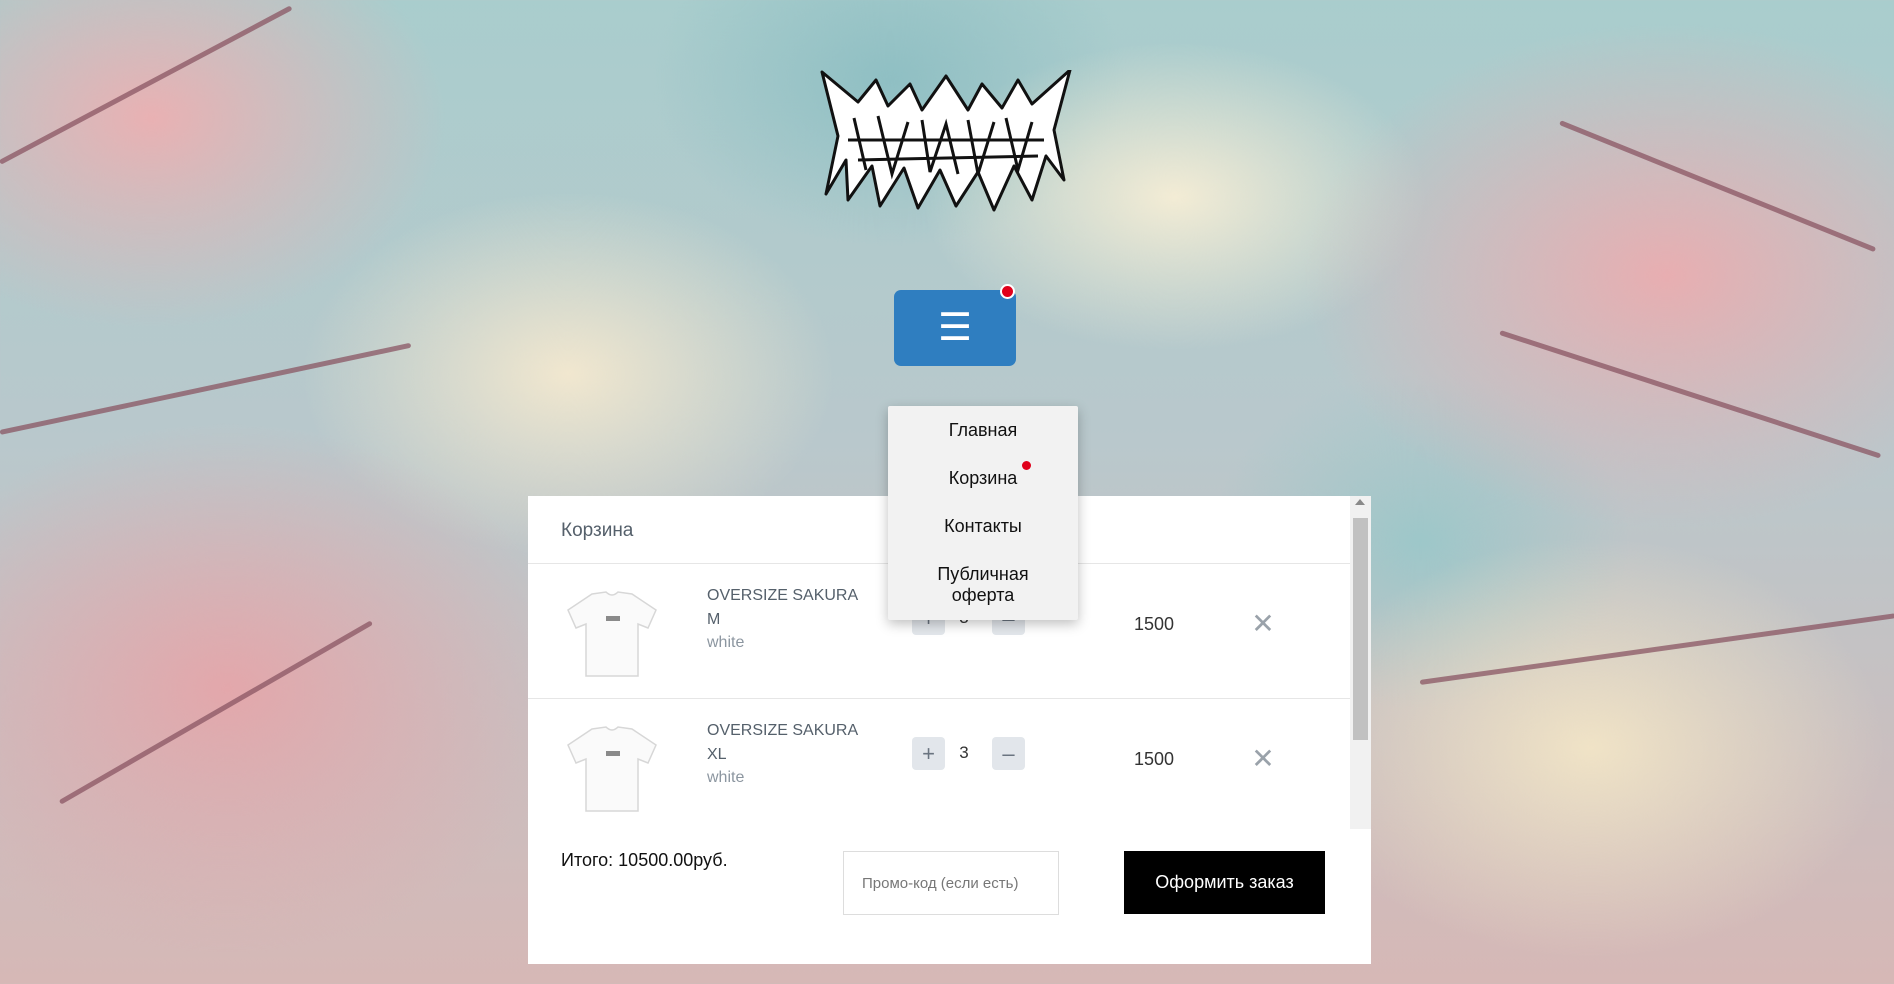 Image resolution: width=1894 pixels, height=984 pixels. Describe the element at coordinates (951, 883) in the screenshot. I see `promo-code-input` at that location.